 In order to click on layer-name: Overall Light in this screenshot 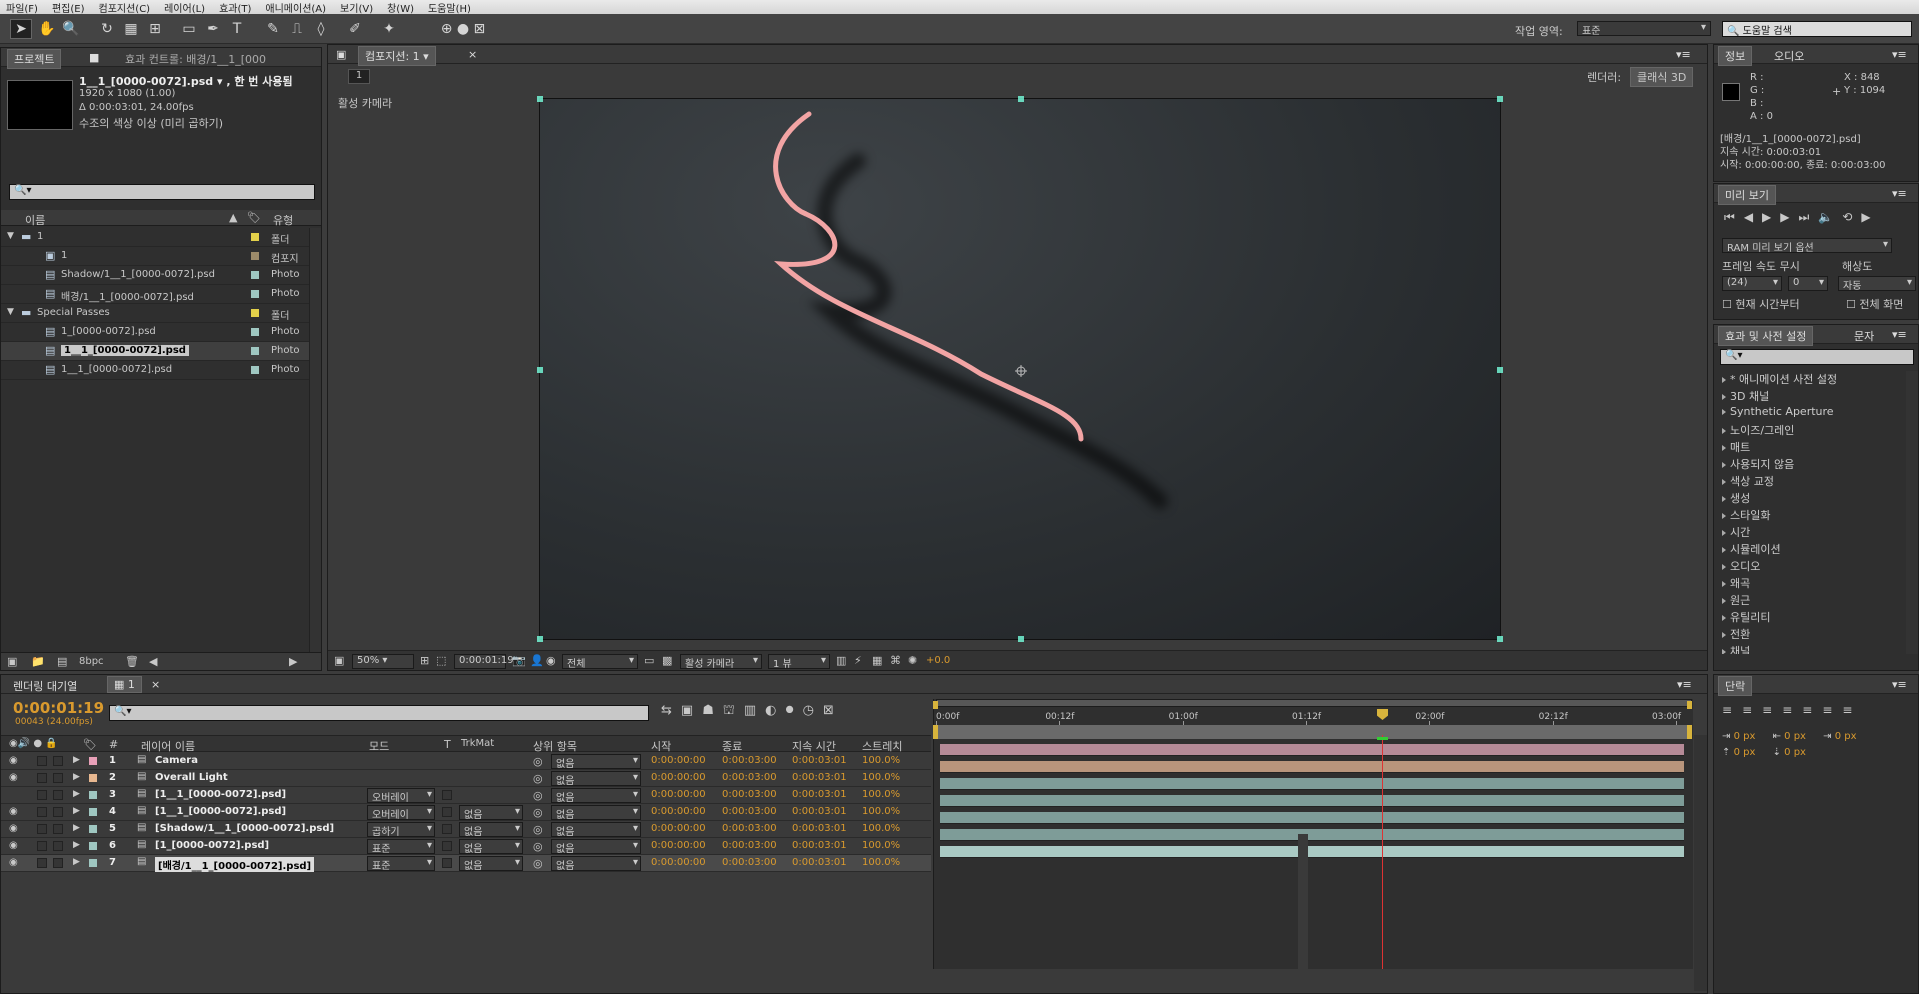, I will do `click(191, 777)`.